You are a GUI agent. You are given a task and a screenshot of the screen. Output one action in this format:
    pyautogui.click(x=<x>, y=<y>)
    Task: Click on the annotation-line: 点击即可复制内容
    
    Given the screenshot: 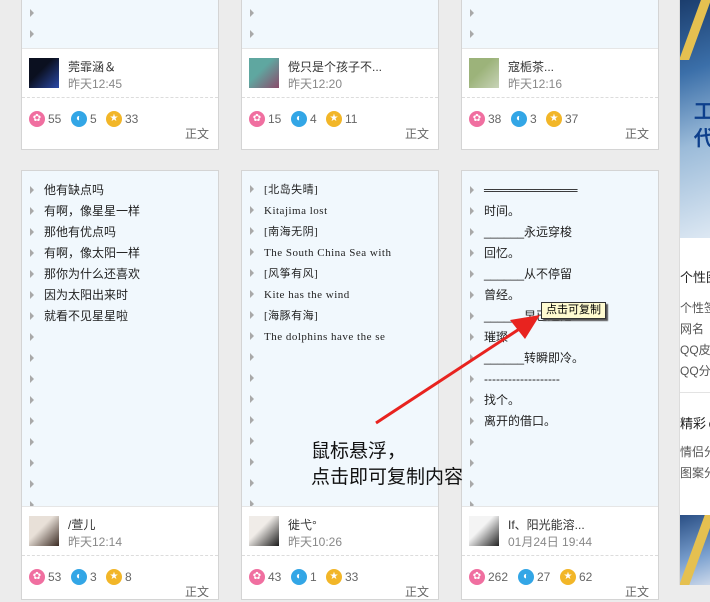 What is the action you would take?
    pyautogui.click(x=387, y=477)
    